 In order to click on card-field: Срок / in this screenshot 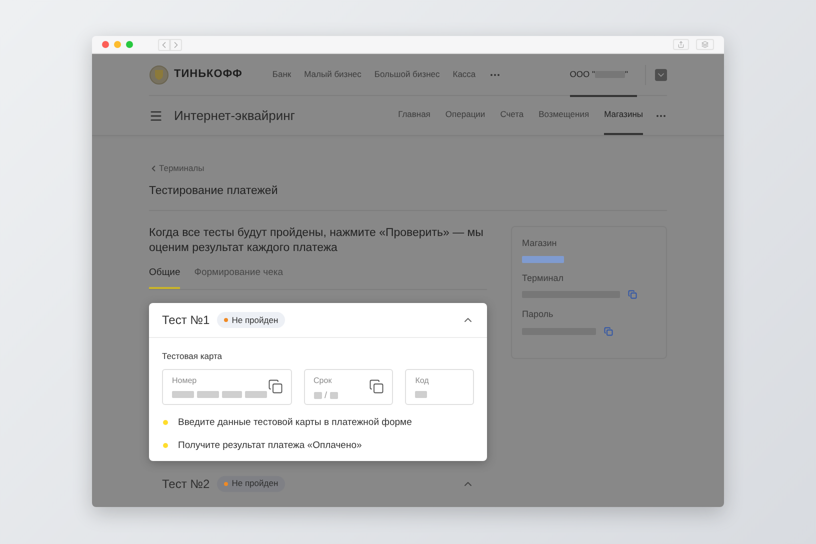, I will do `click(349, 387)`.